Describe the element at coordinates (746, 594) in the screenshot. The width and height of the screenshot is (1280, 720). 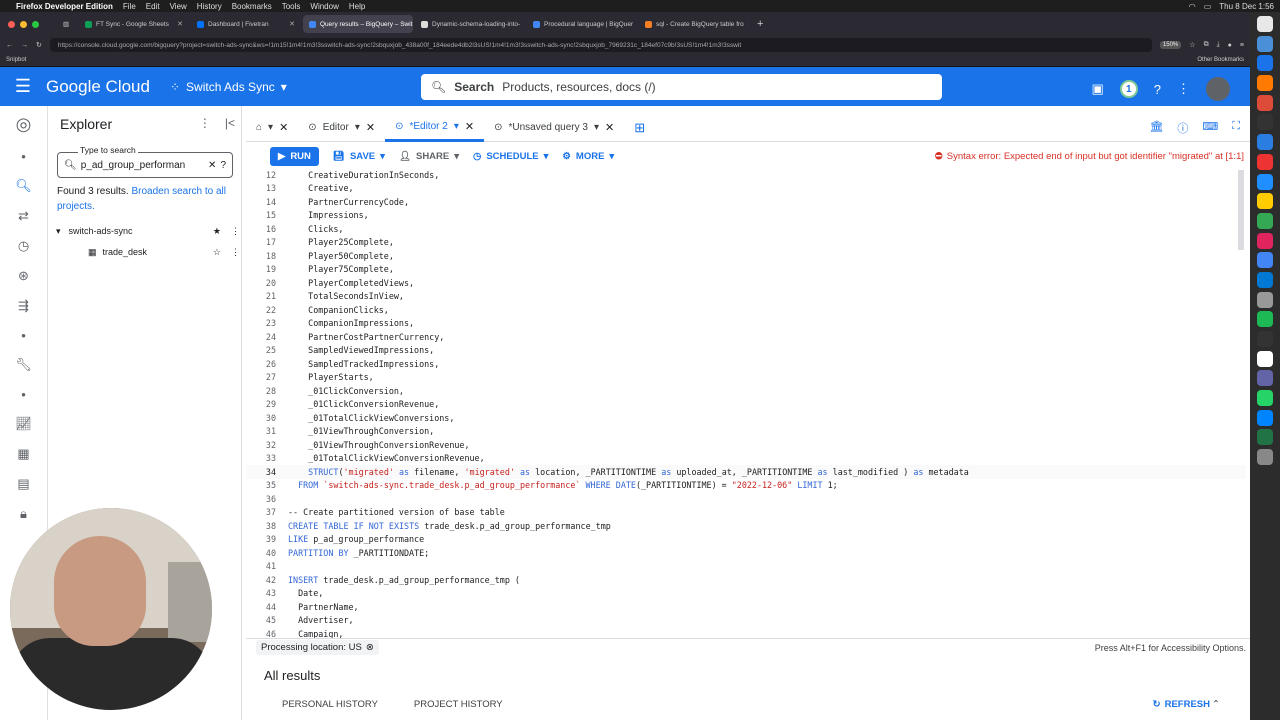
I see `code-line: 43 Date,` at that location.